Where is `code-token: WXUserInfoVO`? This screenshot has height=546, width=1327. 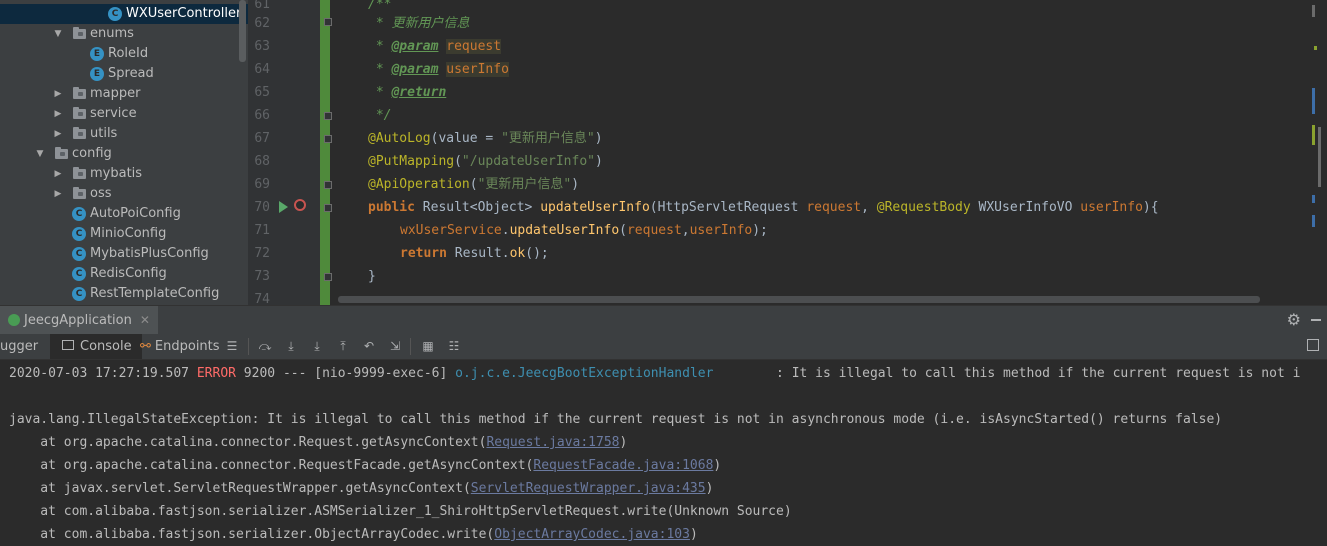 code-token: WXUserInfoVO is located at coordinates (1025, 207).